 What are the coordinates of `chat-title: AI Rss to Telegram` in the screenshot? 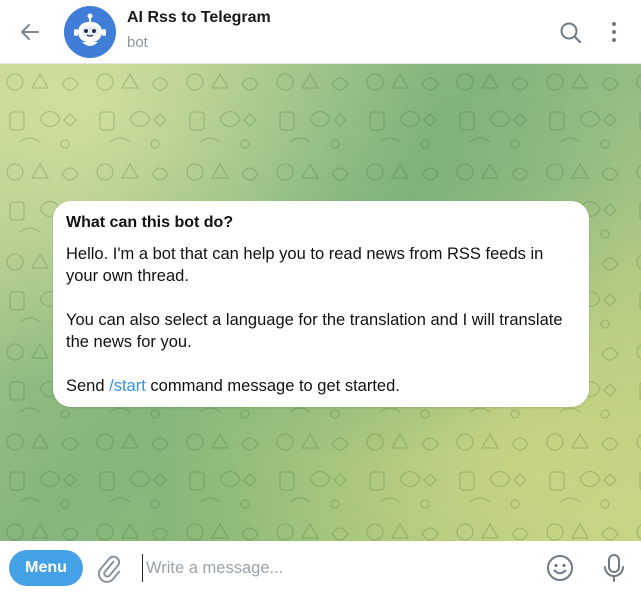 It's located at (199, 18).